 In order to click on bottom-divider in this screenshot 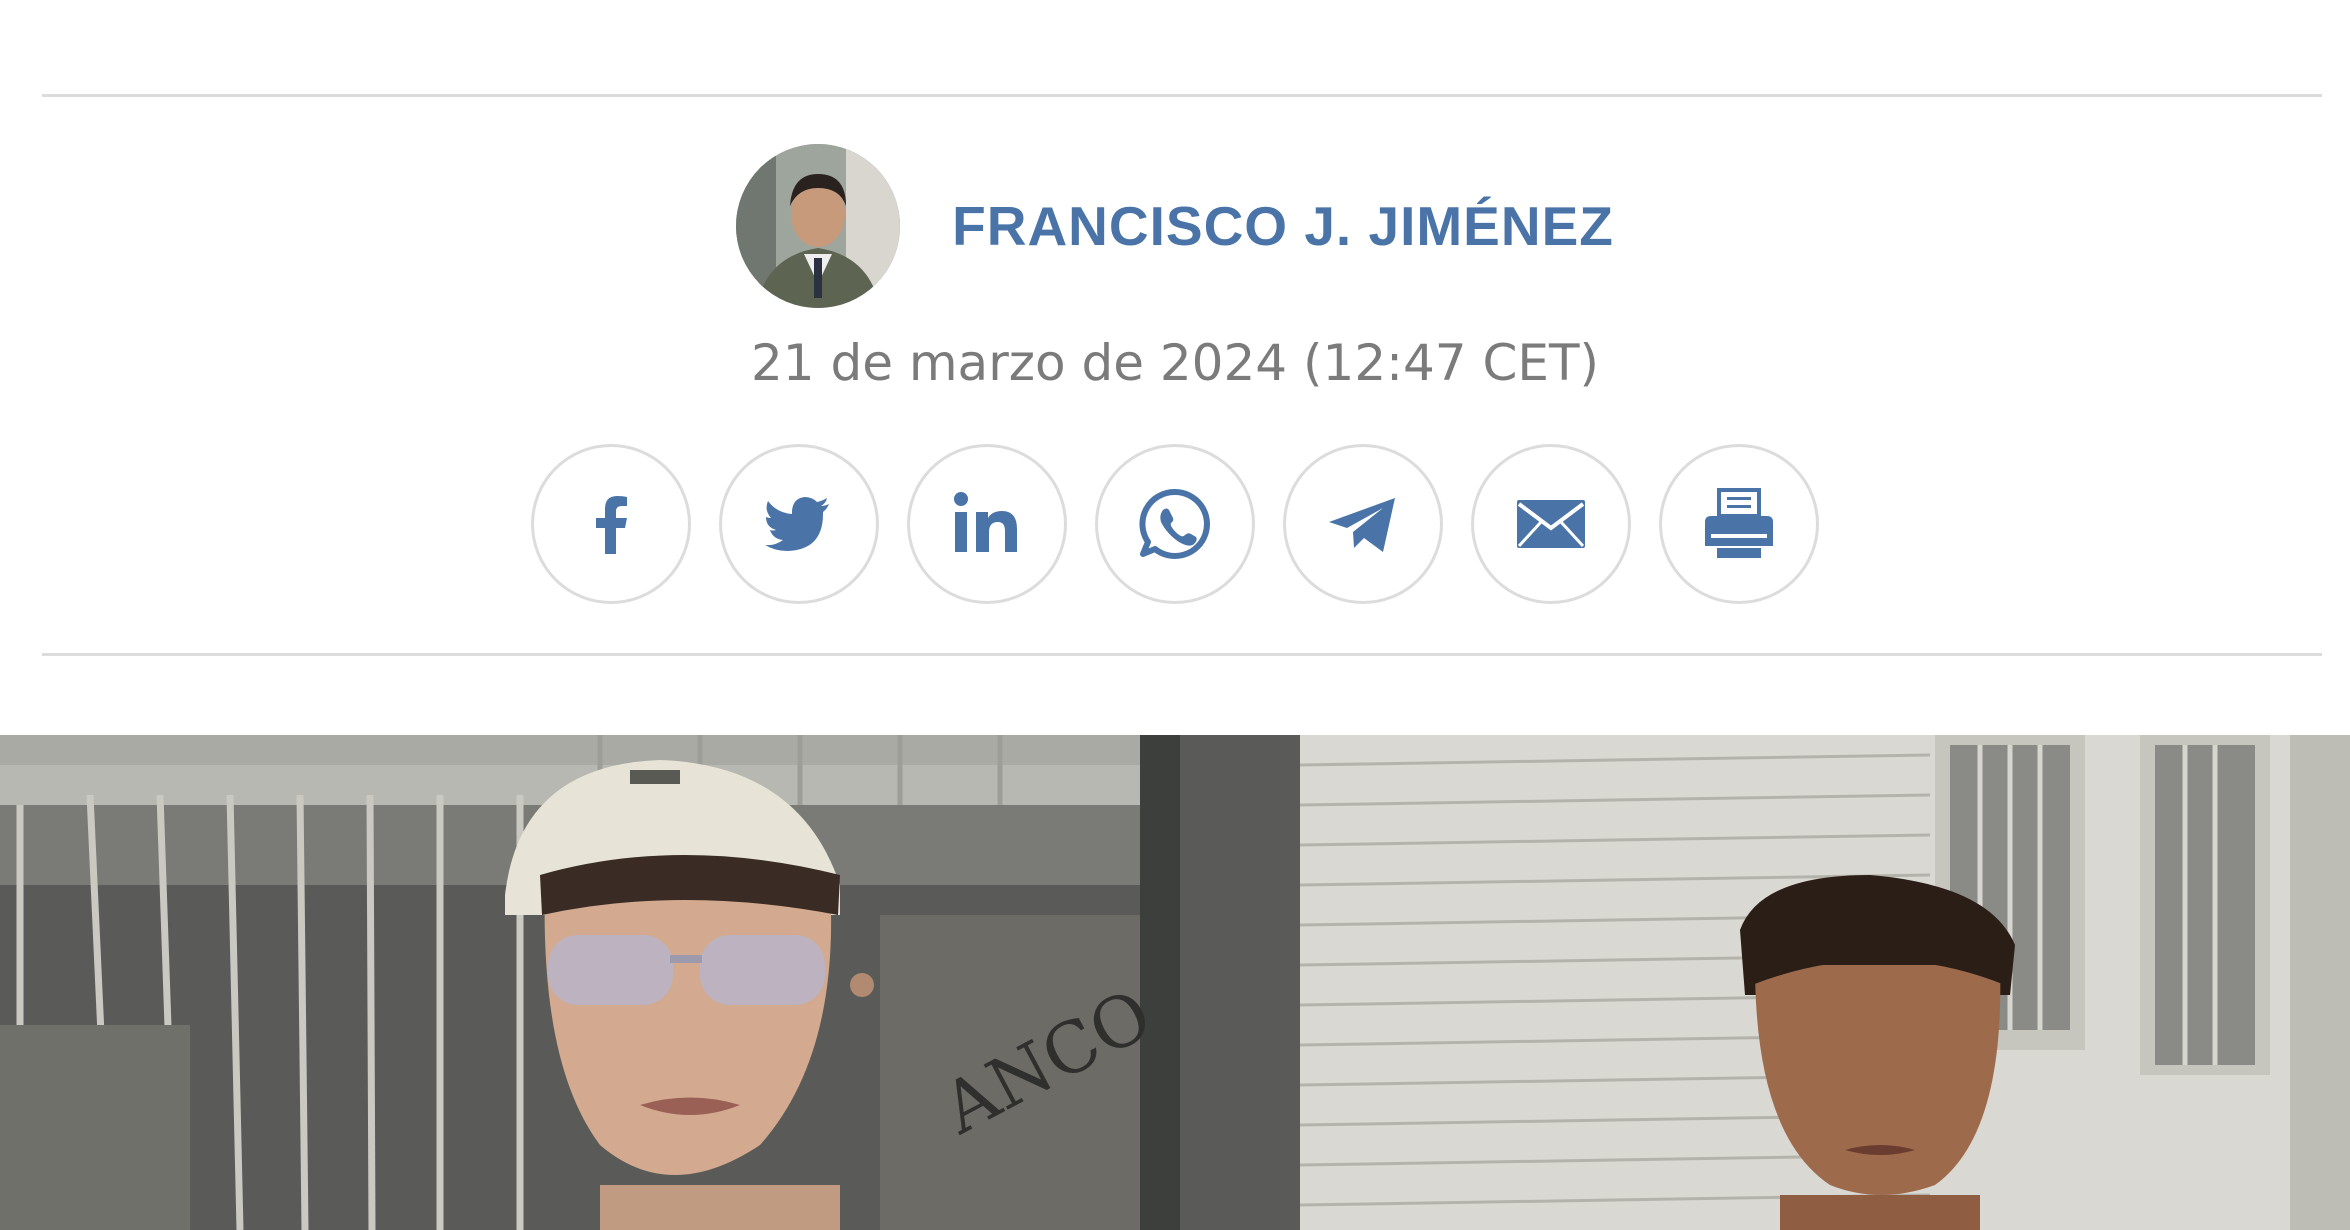, I will do `click(1182, 654)`.